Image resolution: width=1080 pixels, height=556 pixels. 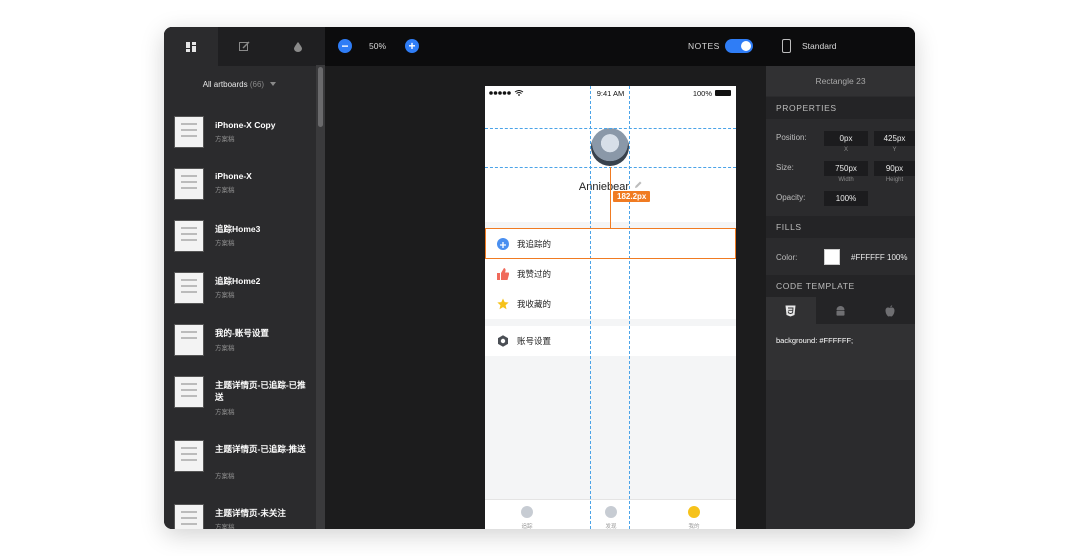 I want to click on filter-count: (66), so click(x=257, y=84).